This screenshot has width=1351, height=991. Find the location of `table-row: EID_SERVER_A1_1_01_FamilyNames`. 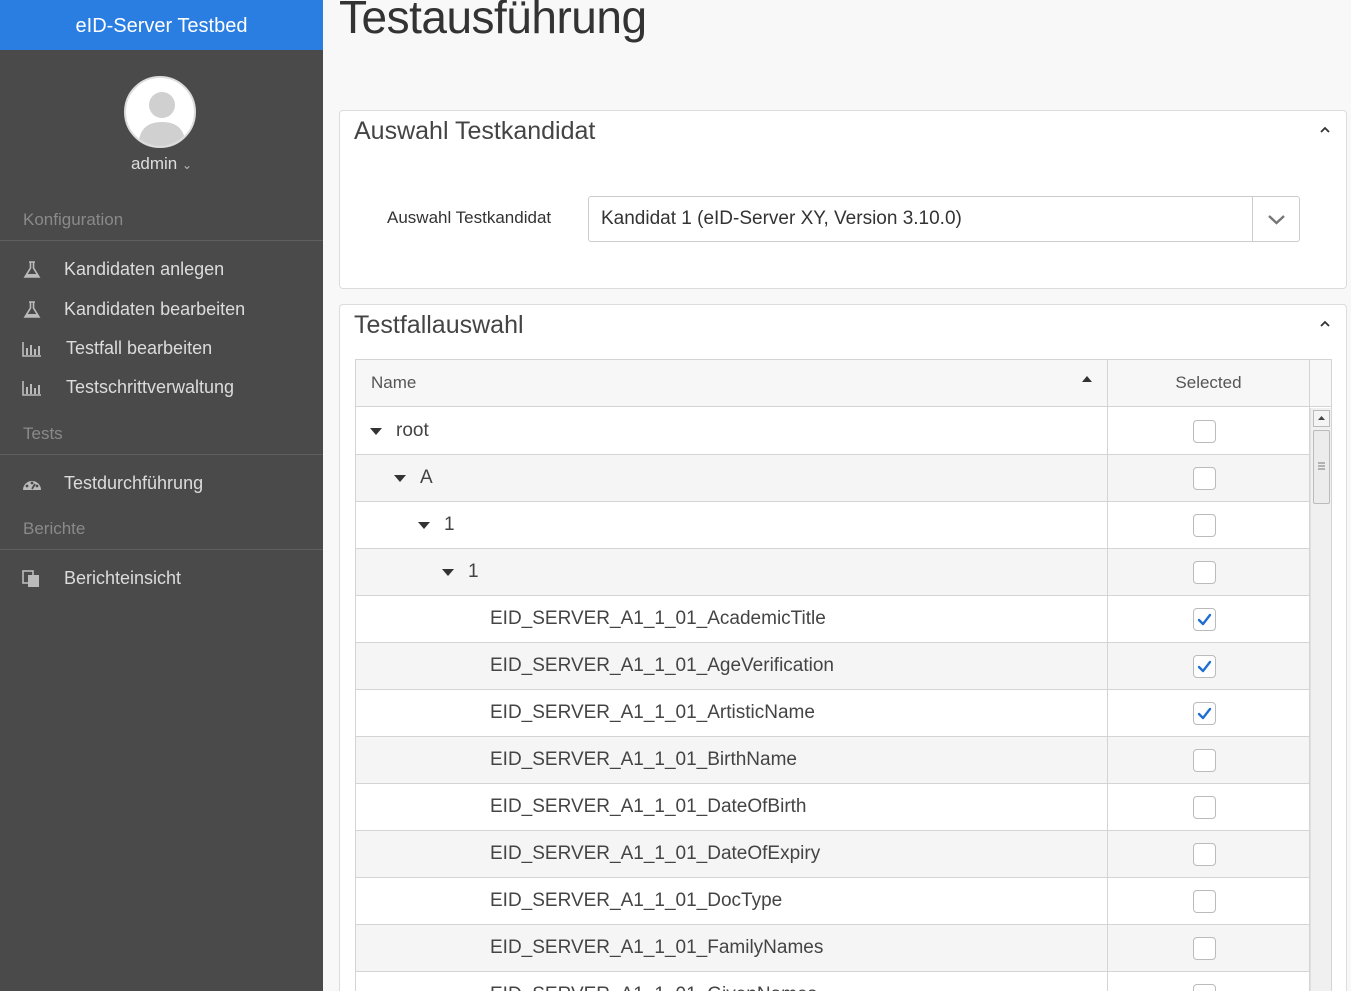

table-row: EID_SERVER_A1_1_01_FamilyNames is located at coordinates (832, 948).